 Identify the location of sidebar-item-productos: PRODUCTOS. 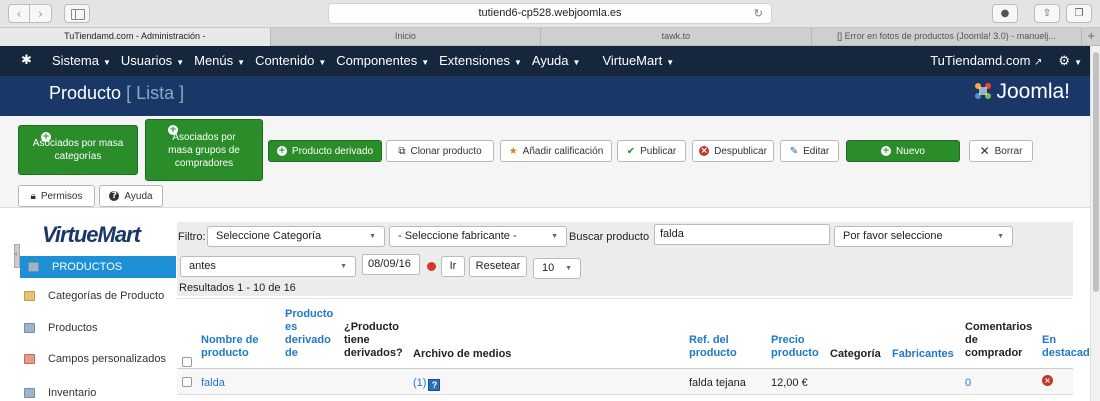
(98, 267).